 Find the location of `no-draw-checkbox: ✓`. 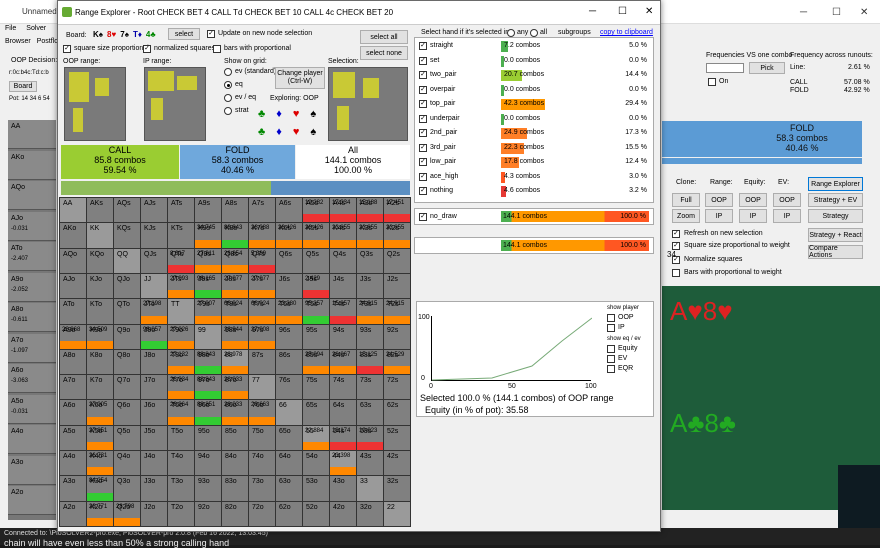

no-draw-checkbox: ✓ is located at coordinates (423, 217).